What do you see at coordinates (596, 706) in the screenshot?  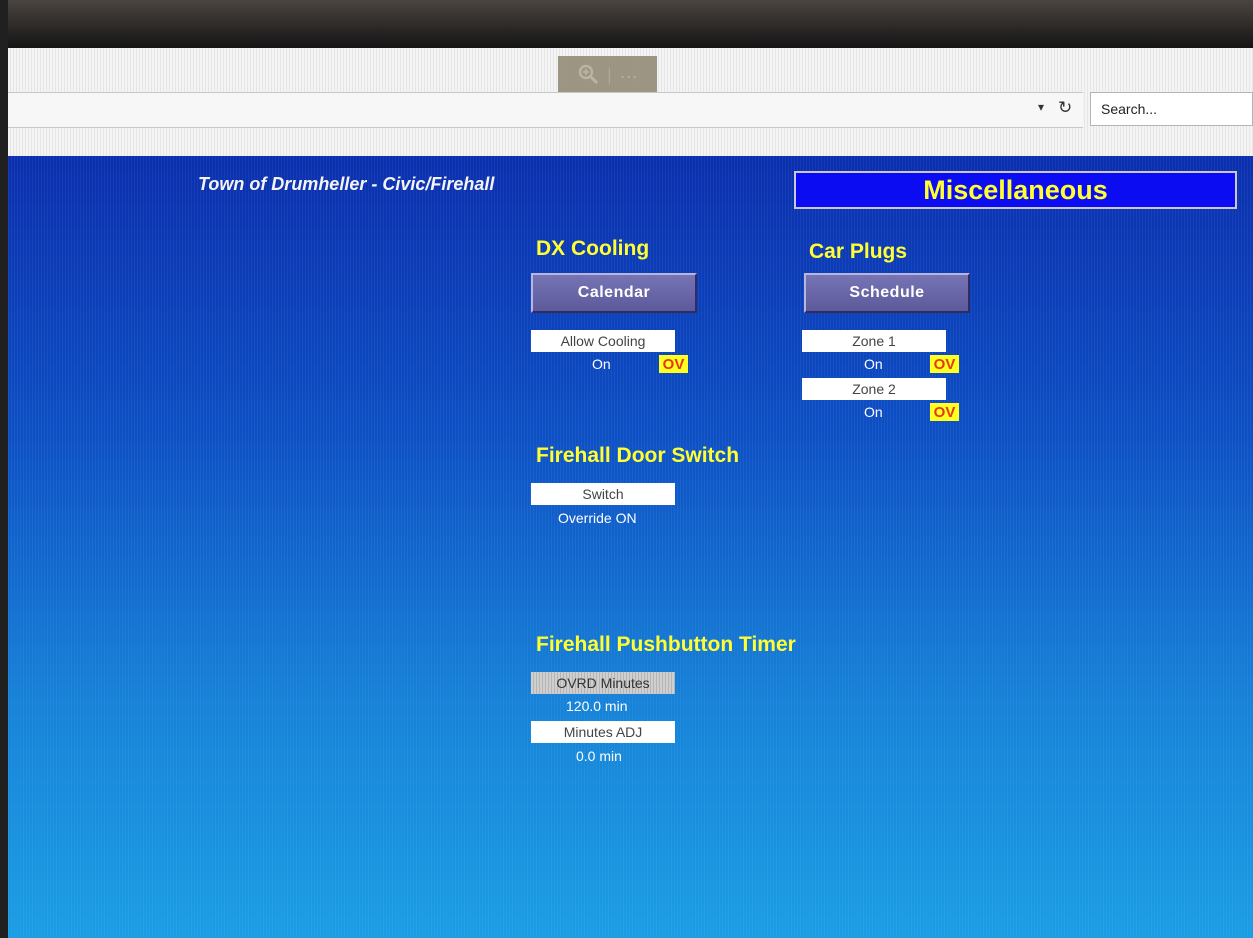 I see `ovrd-minutes-value: 120.0 min` at bounding box center [596, 706].